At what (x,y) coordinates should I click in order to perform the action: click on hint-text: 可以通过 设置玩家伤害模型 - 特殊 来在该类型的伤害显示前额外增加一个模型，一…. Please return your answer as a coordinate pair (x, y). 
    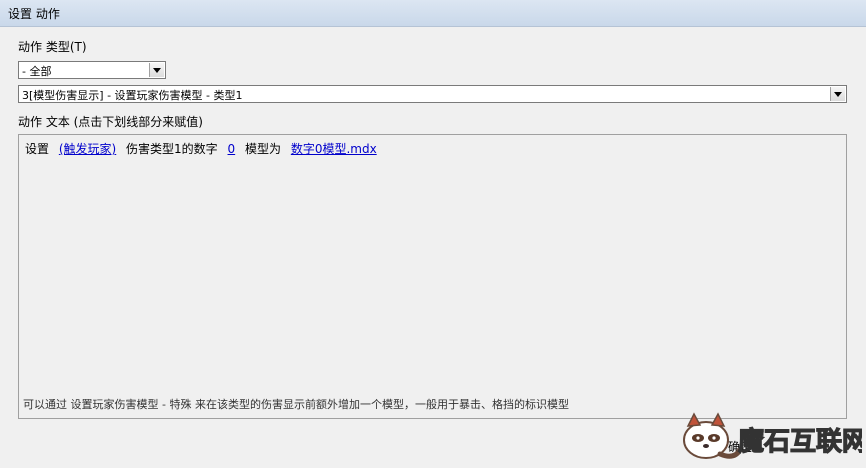
    Looking at the image, I should click on (296, 404).